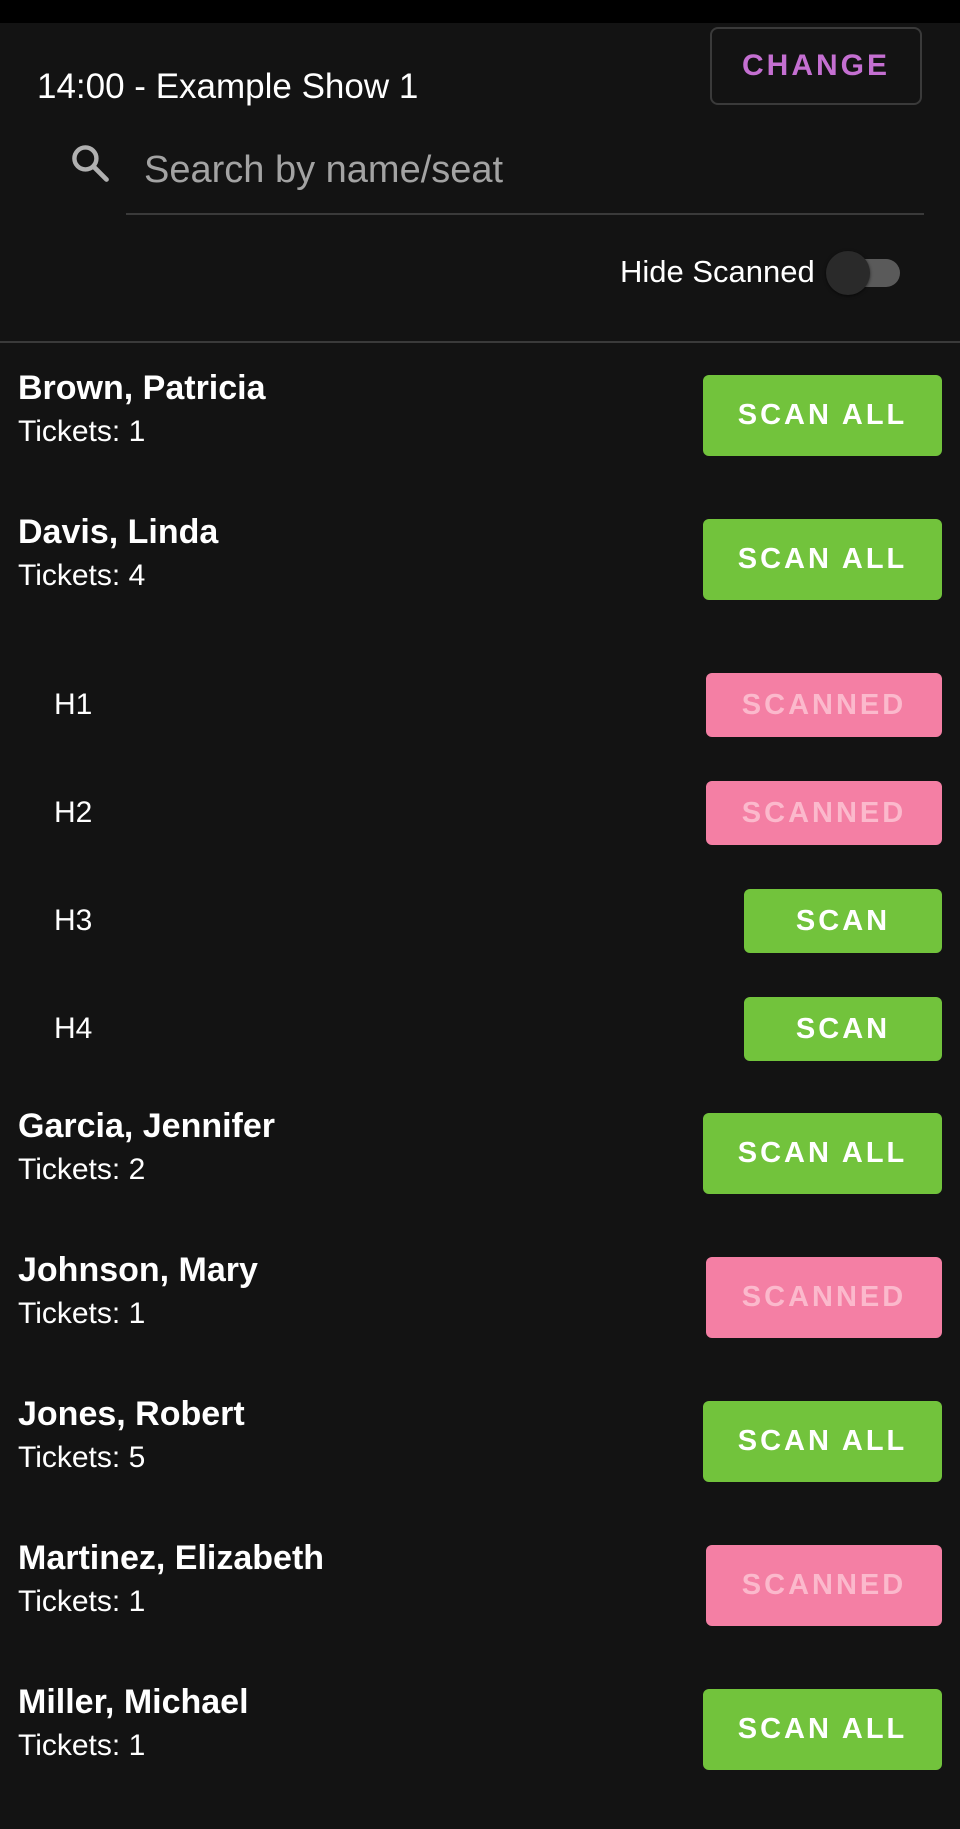 This screenshot has width=960, height=1829. I want to click on show-title: 14:00 - Example Show 1, so click(228, 86).